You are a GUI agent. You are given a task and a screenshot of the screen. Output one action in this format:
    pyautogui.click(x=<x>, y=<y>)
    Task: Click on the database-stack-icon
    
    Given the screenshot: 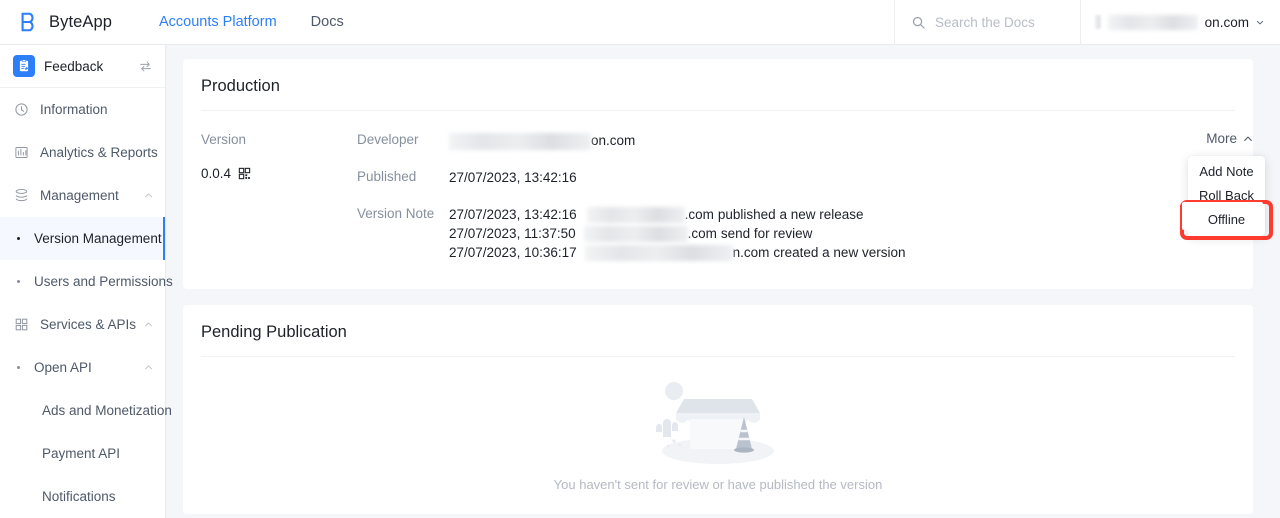 What is the action you would take?
    pyautogui.click(x=21, y=195)
    